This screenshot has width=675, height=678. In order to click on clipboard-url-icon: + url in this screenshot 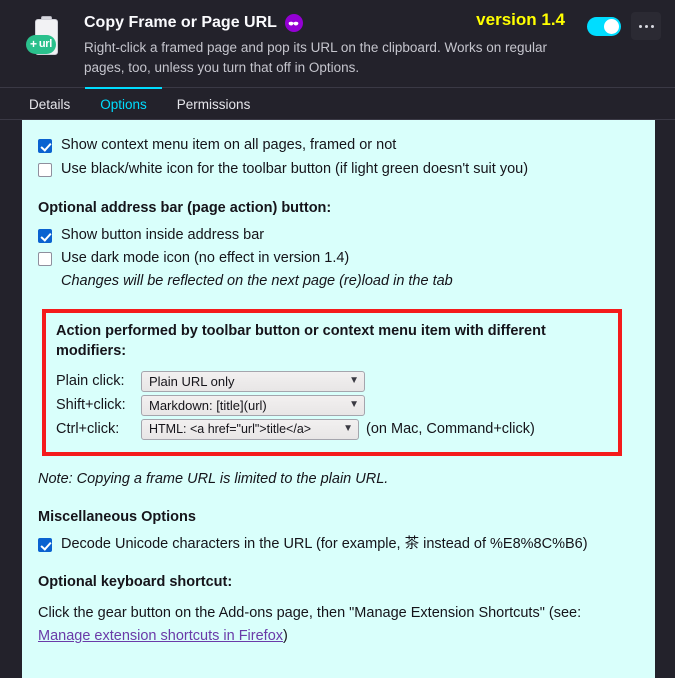, I will do `click(47, 39)`.